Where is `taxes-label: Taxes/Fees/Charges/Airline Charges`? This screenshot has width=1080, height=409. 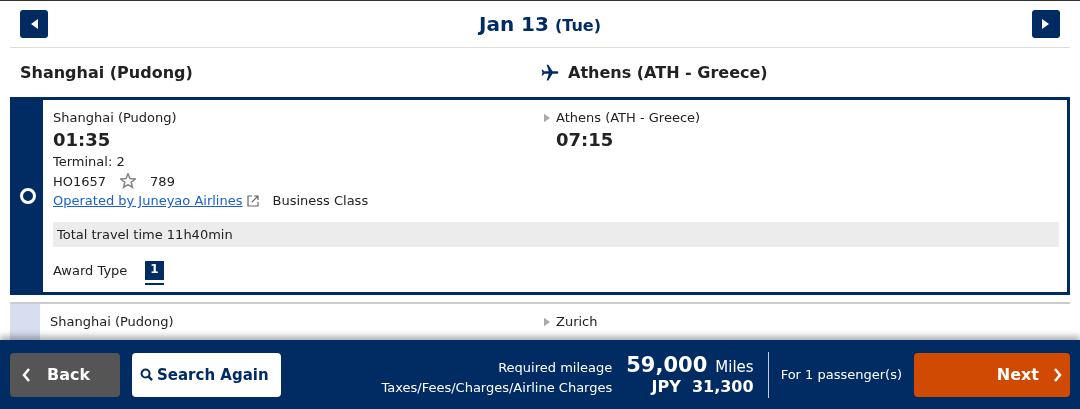
taxes-label: Taxes/Fees/Charges/Airline Charges is located at coordinates (497, 387).